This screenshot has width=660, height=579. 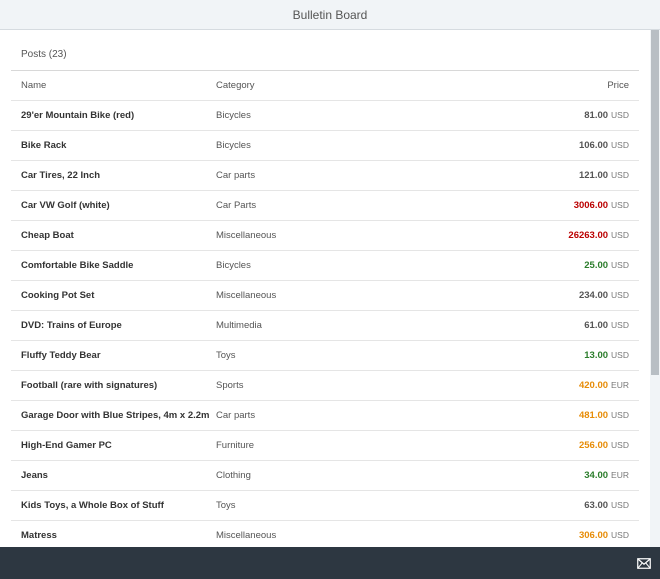 I want to click on price-amount: 3006.00, so click(x=591, y=205).